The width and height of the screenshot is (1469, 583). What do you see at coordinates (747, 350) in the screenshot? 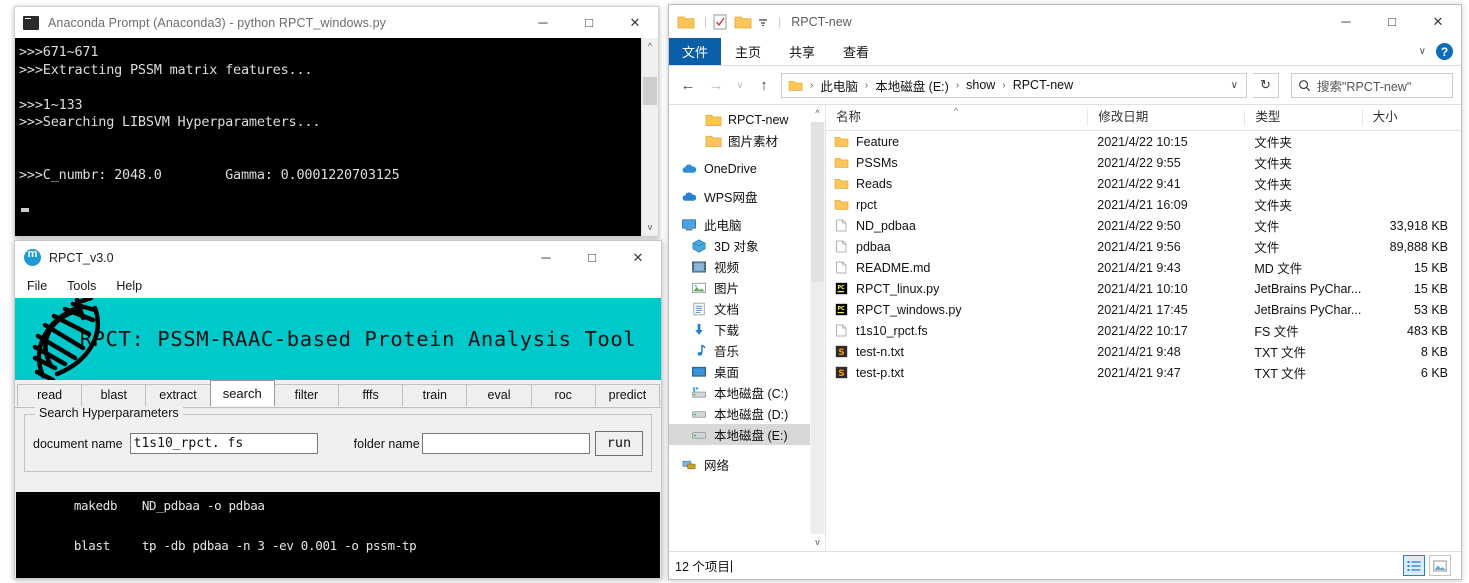
I see `tree-item-music: 音乐` at bounding box center [747, 350].